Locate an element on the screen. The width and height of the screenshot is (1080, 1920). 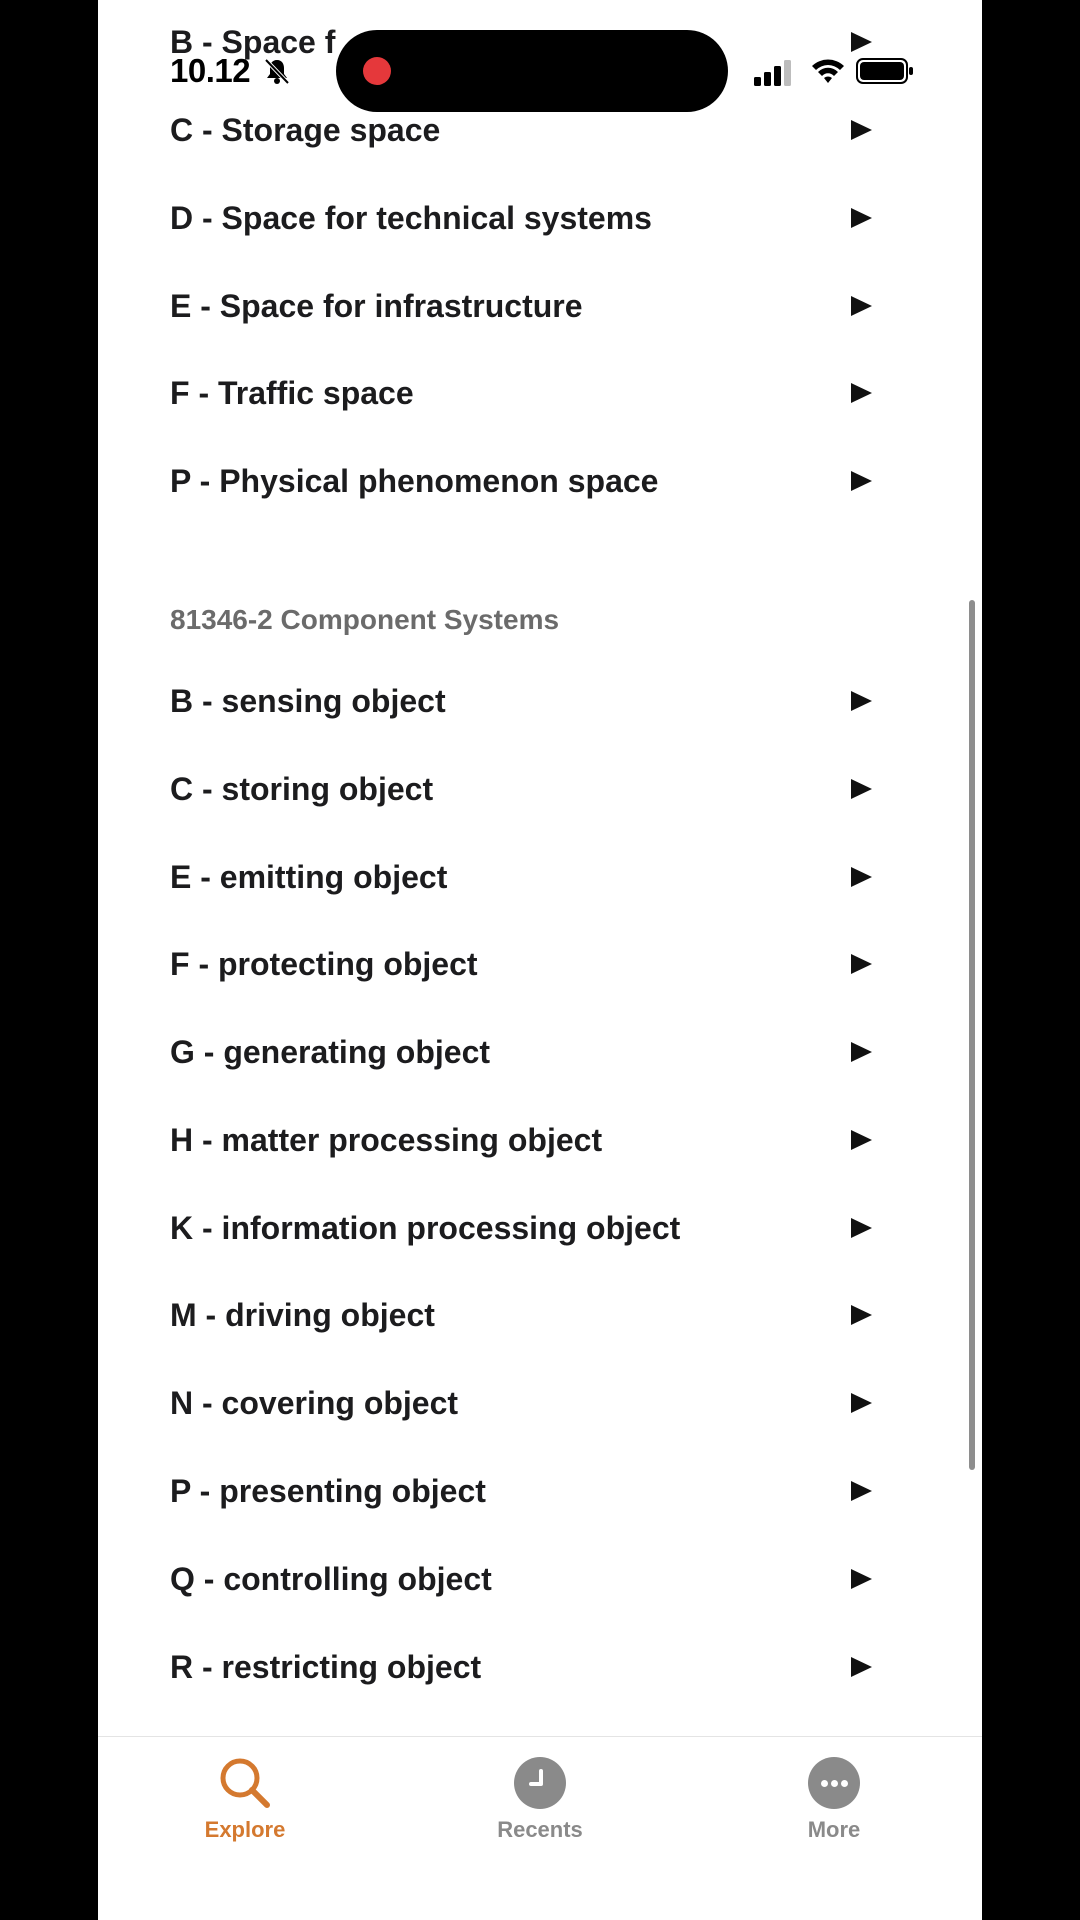
list-row-label: D - Space for technical systems is located at coordinates (411, 217).